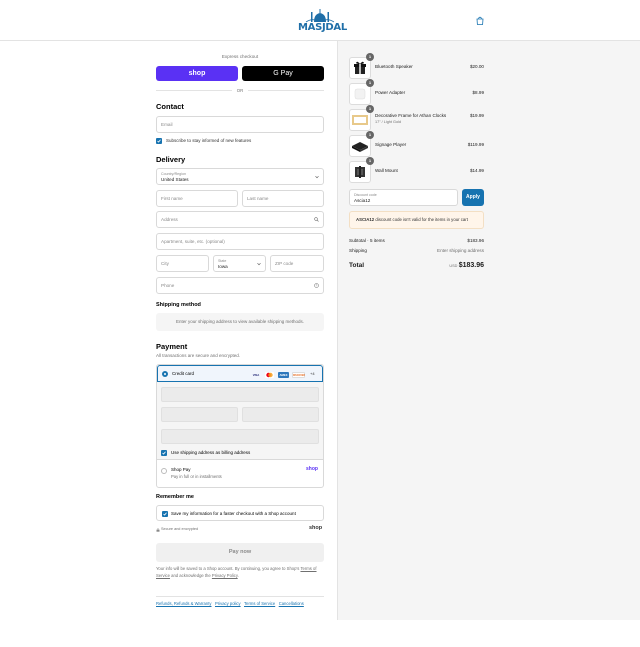 The image size is (640, 647). I want to click on shop-pay-title: Shop Pay, so click(181, 469).